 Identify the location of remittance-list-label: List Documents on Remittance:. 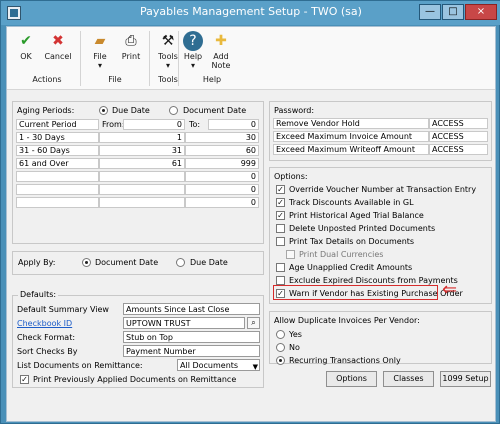
(80, 365).